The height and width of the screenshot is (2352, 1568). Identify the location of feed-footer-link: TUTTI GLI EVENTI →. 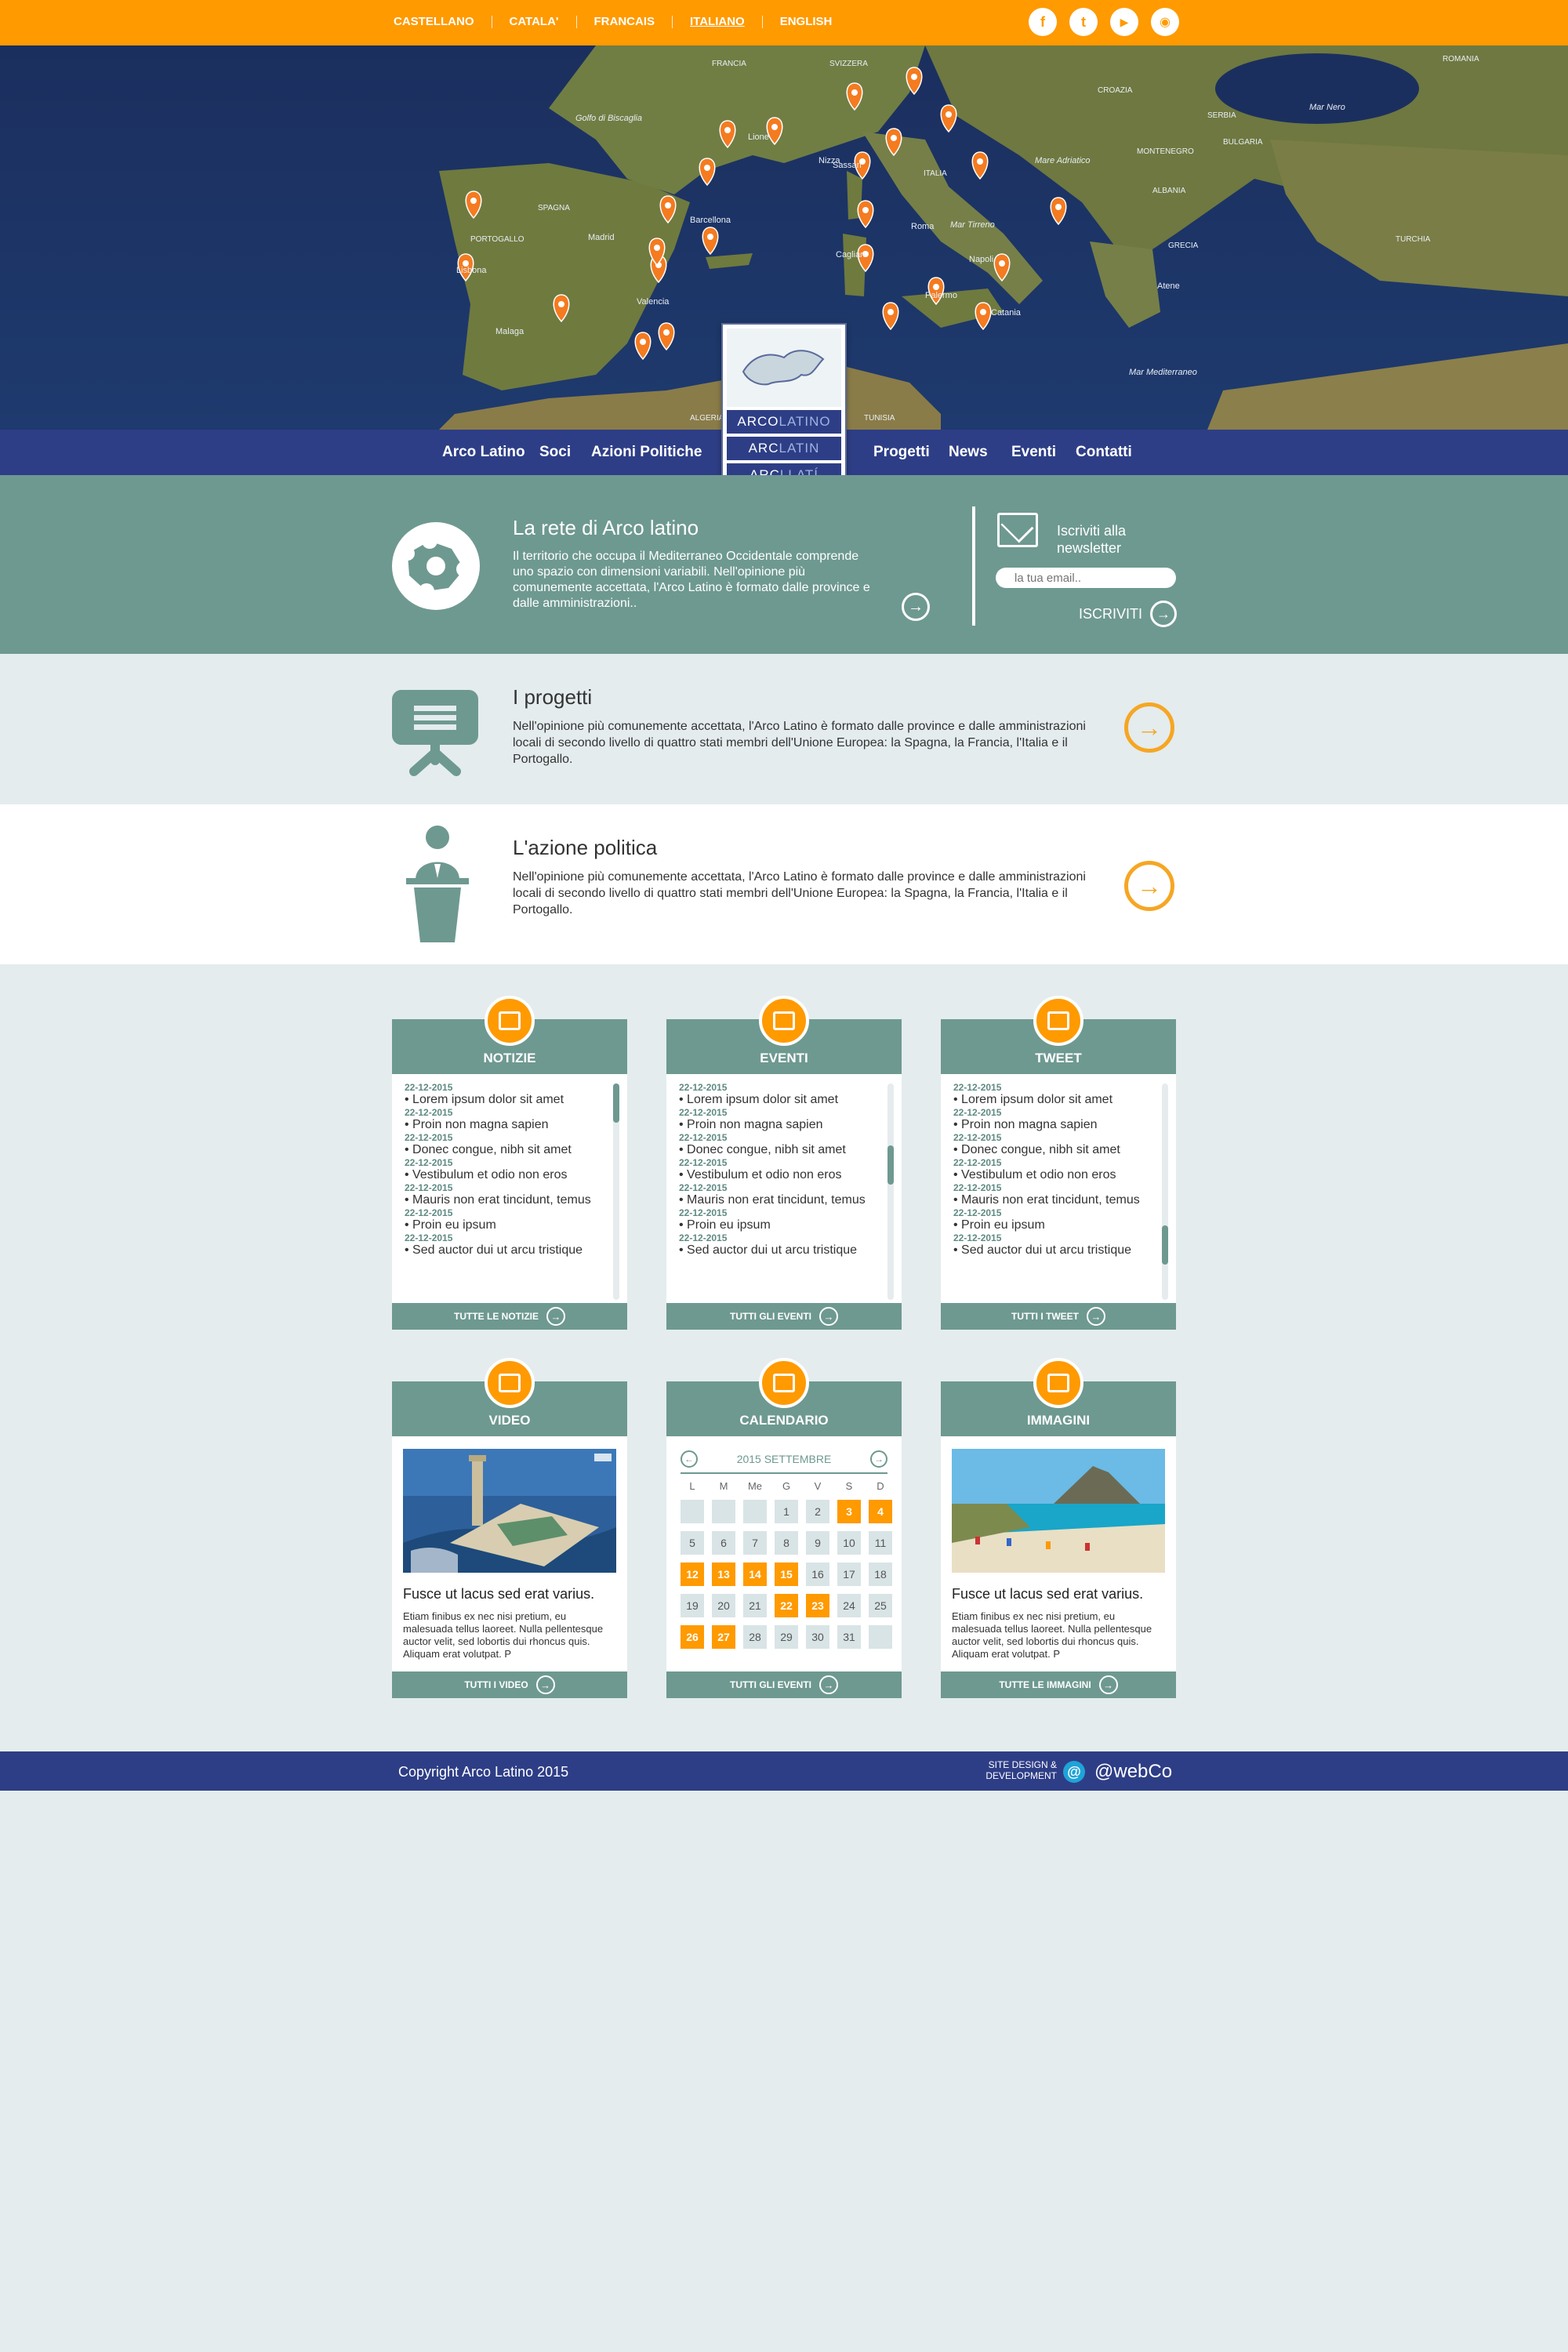
(784, 1316).